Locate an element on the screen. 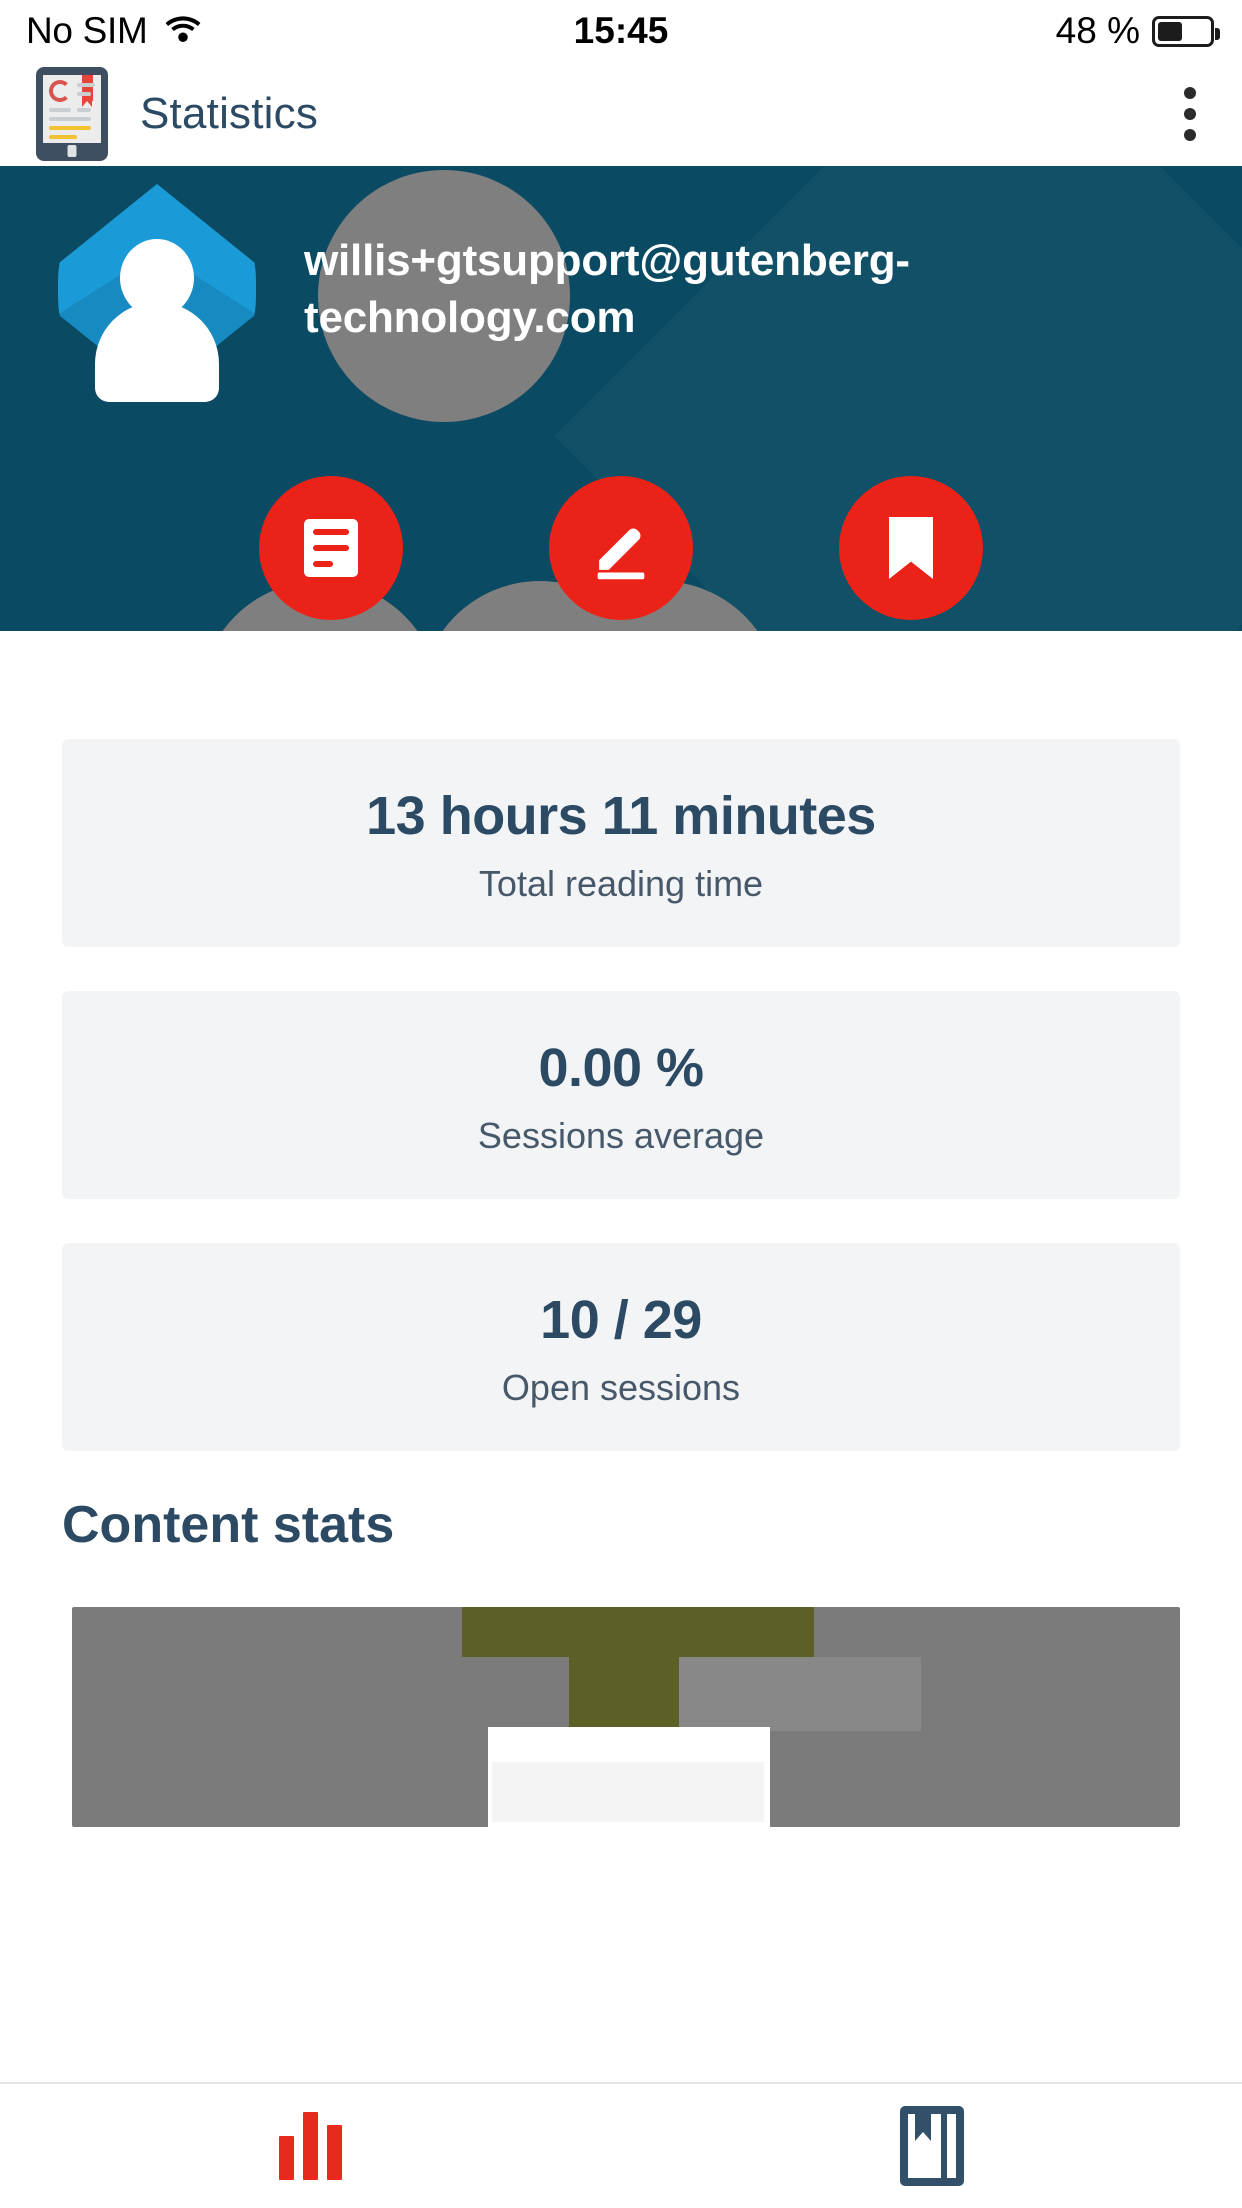  hero-actions: Notes (5) Highlights (11) Bookmarks (6) is located at coordinates (621, 553).